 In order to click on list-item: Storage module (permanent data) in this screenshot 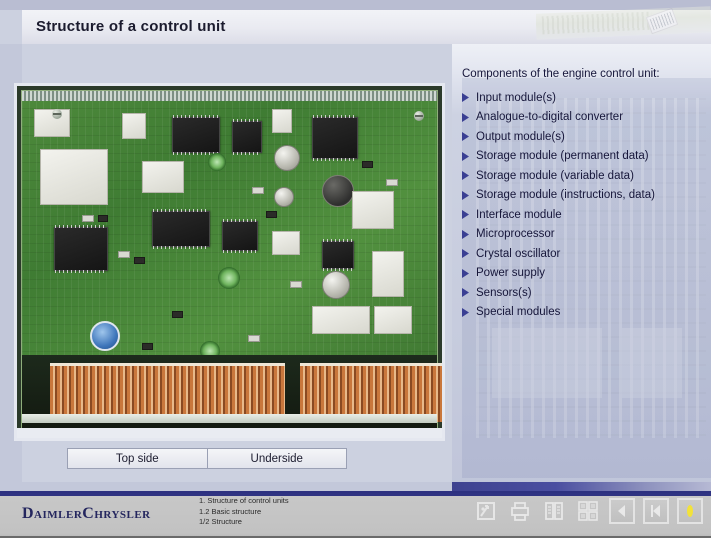, I will do `click(584, 157)`.